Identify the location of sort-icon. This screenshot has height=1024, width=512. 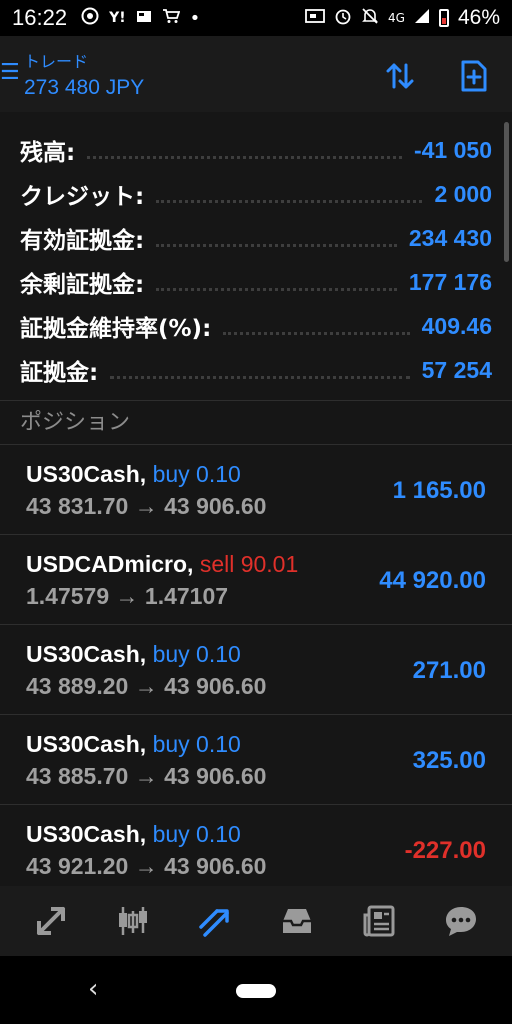
(400, 76).